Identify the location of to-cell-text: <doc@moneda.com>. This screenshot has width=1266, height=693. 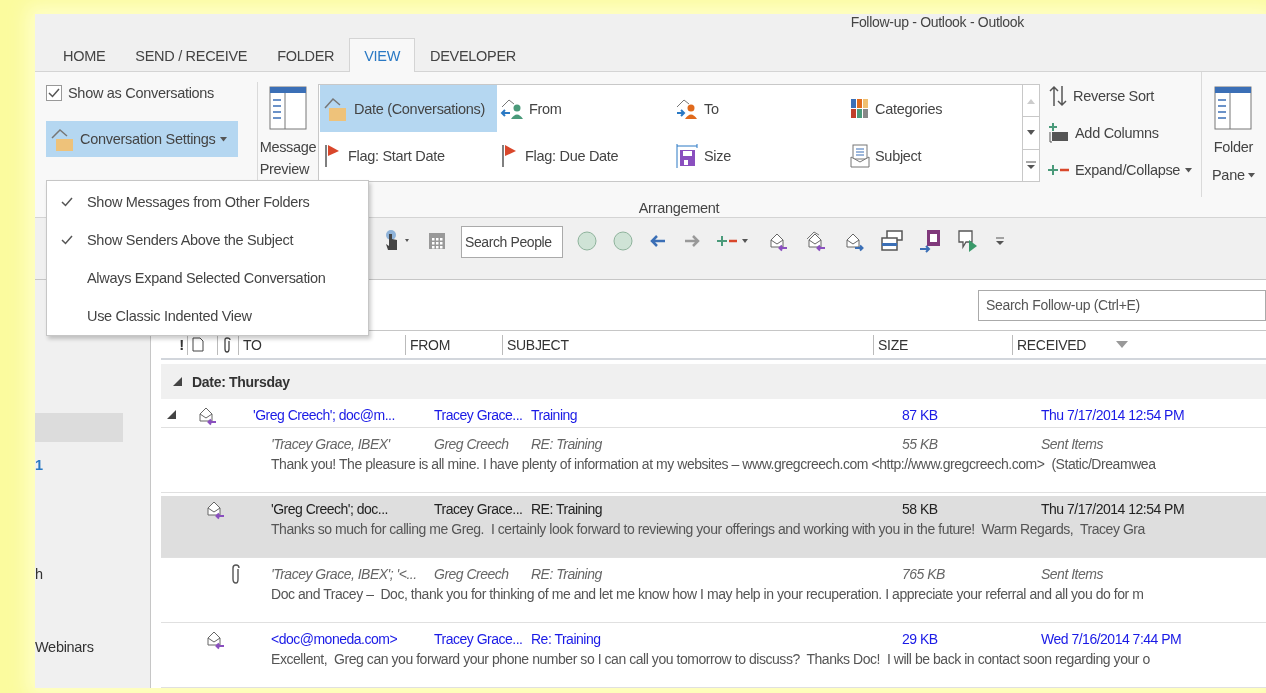
(335, 638).